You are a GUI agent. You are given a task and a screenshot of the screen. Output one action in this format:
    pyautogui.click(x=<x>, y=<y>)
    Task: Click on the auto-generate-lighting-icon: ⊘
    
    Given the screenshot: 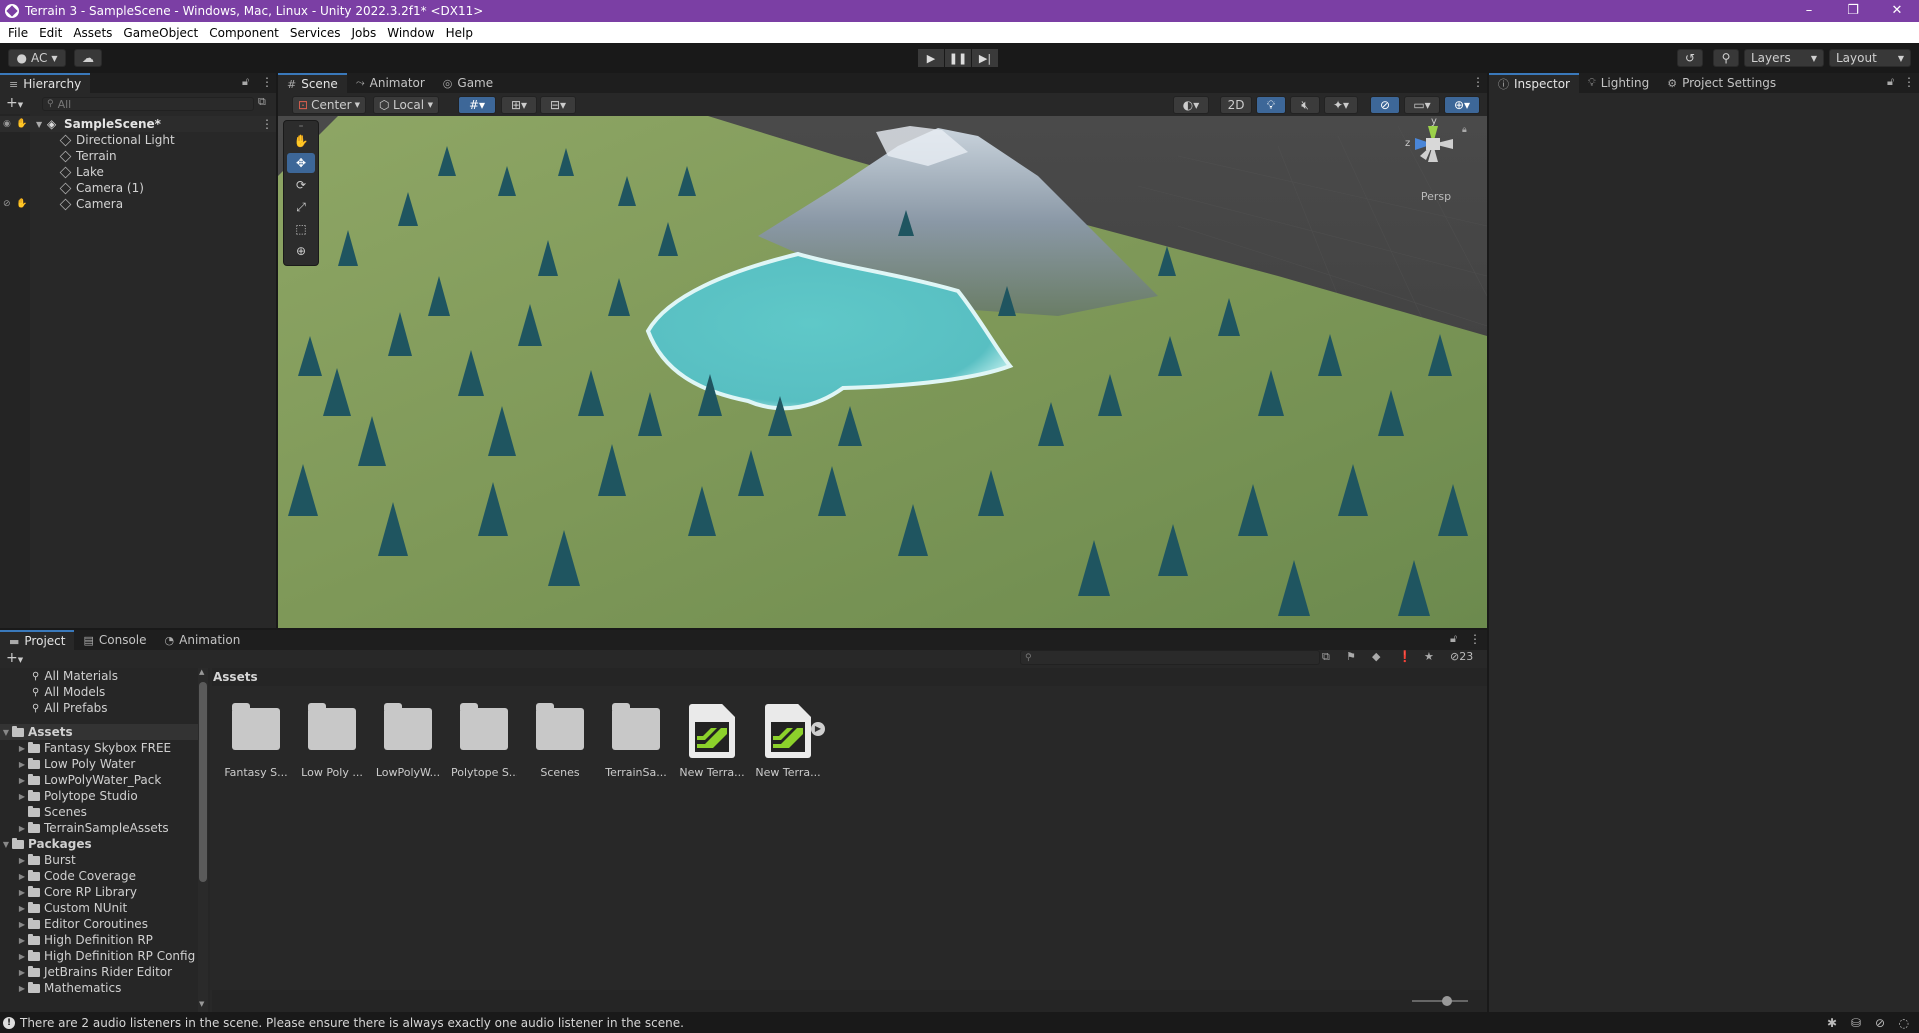 What is the action you would take?
    pyautogui.click(x=1880, y=1023)
    